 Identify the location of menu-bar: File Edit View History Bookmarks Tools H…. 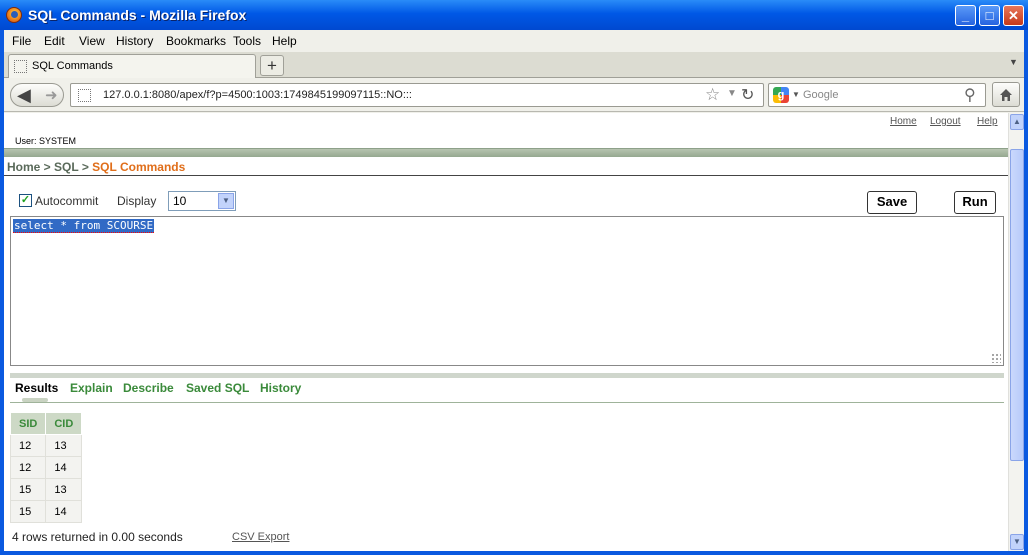
(514, 41).